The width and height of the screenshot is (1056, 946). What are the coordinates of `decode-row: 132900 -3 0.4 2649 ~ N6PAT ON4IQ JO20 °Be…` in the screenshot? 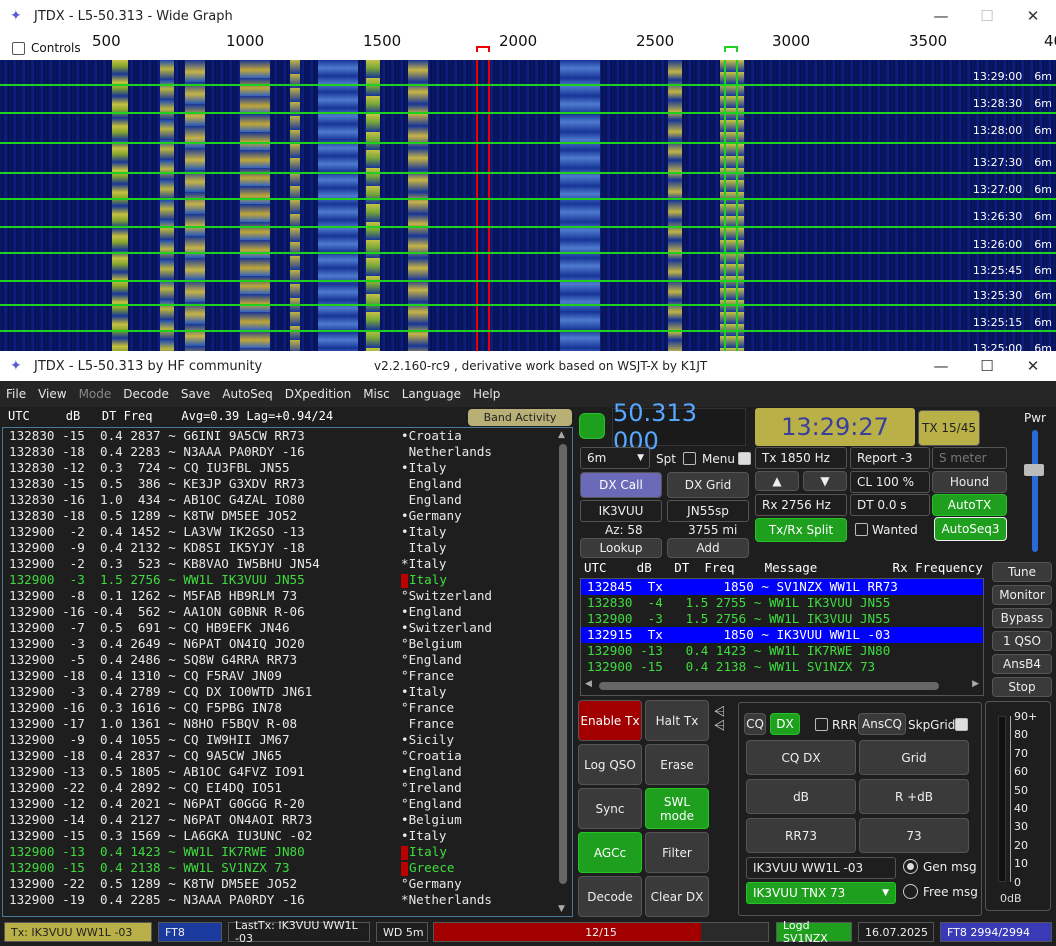 It's located at (287, 644).